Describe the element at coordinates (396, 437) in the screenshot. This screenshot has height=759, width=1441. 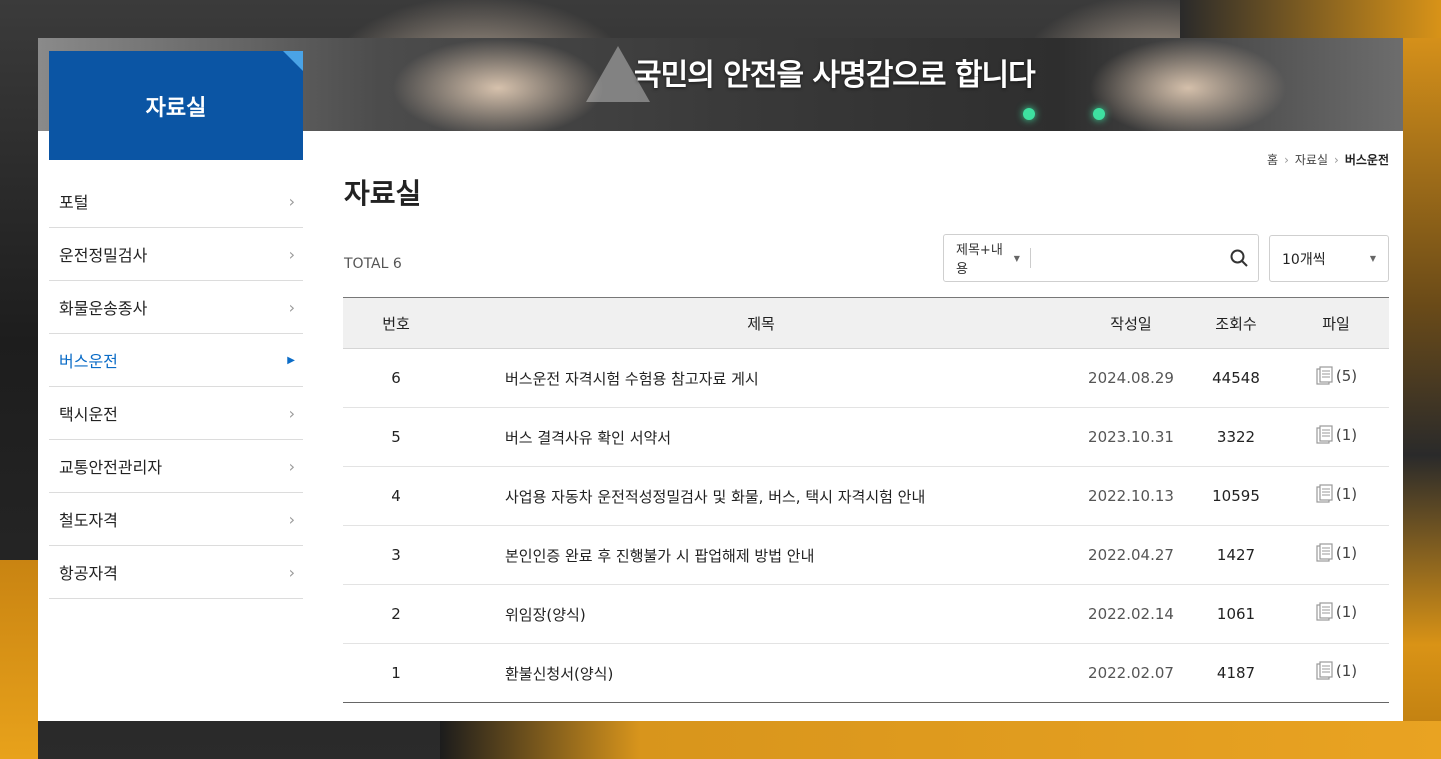
I see `row-no: 5` at that location.